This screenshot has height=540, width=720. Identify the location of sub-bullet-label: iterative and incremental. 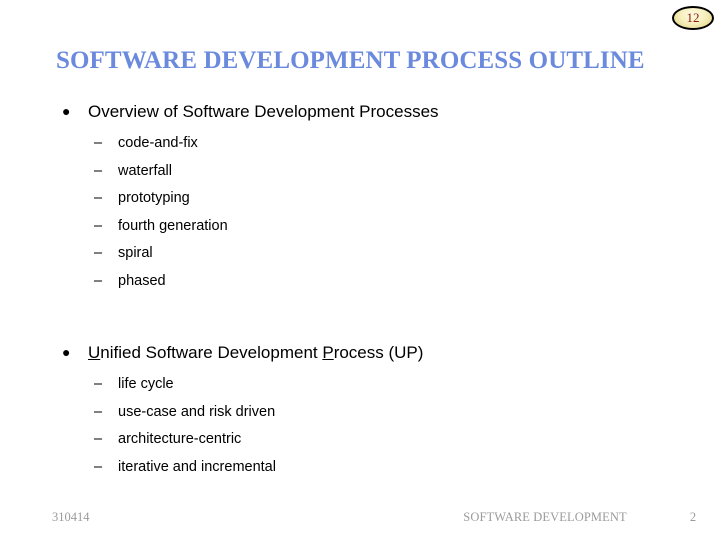
(197, 466).